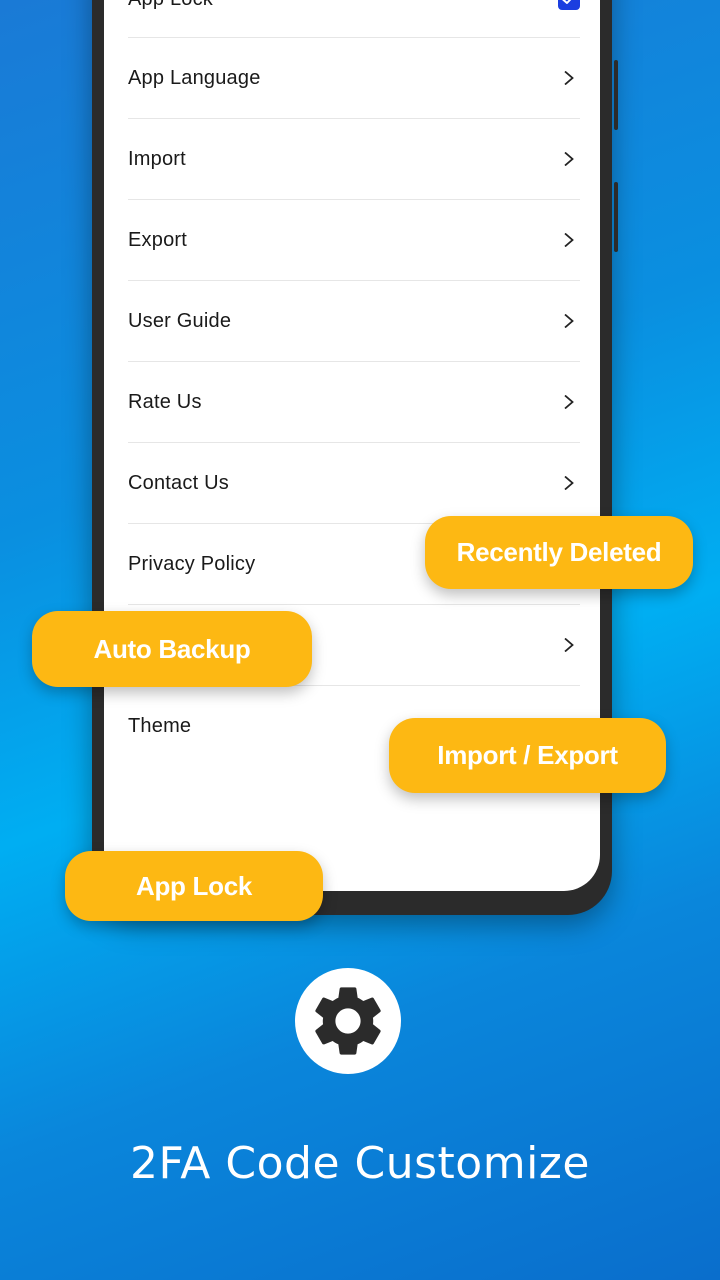 Image resolution: width=720 pixels, height=1280 pixels. I want to click on settings-item-label: Theme, so click(160, 725).